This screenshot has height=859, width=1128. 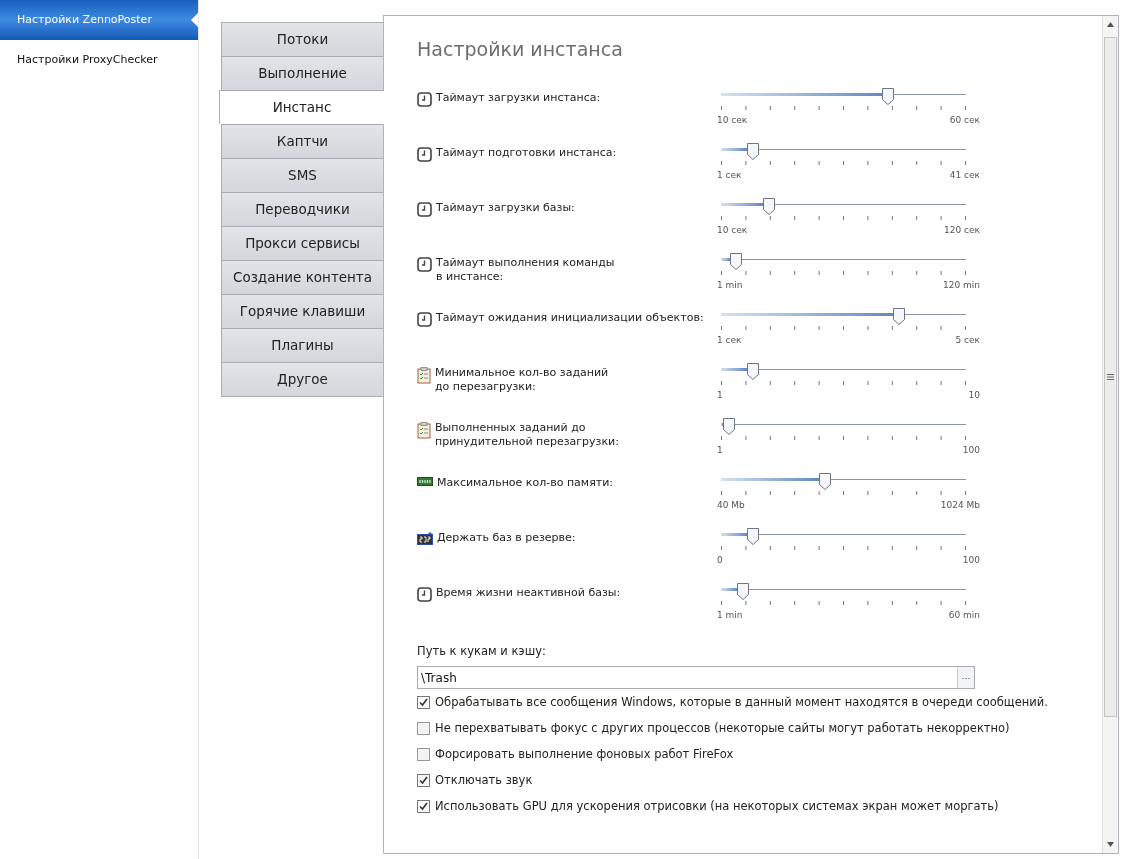 What do you see at coordinates (302, 175) in the screenshot?
I see `settings-tab: SMS` at bounding box center [302, 175].